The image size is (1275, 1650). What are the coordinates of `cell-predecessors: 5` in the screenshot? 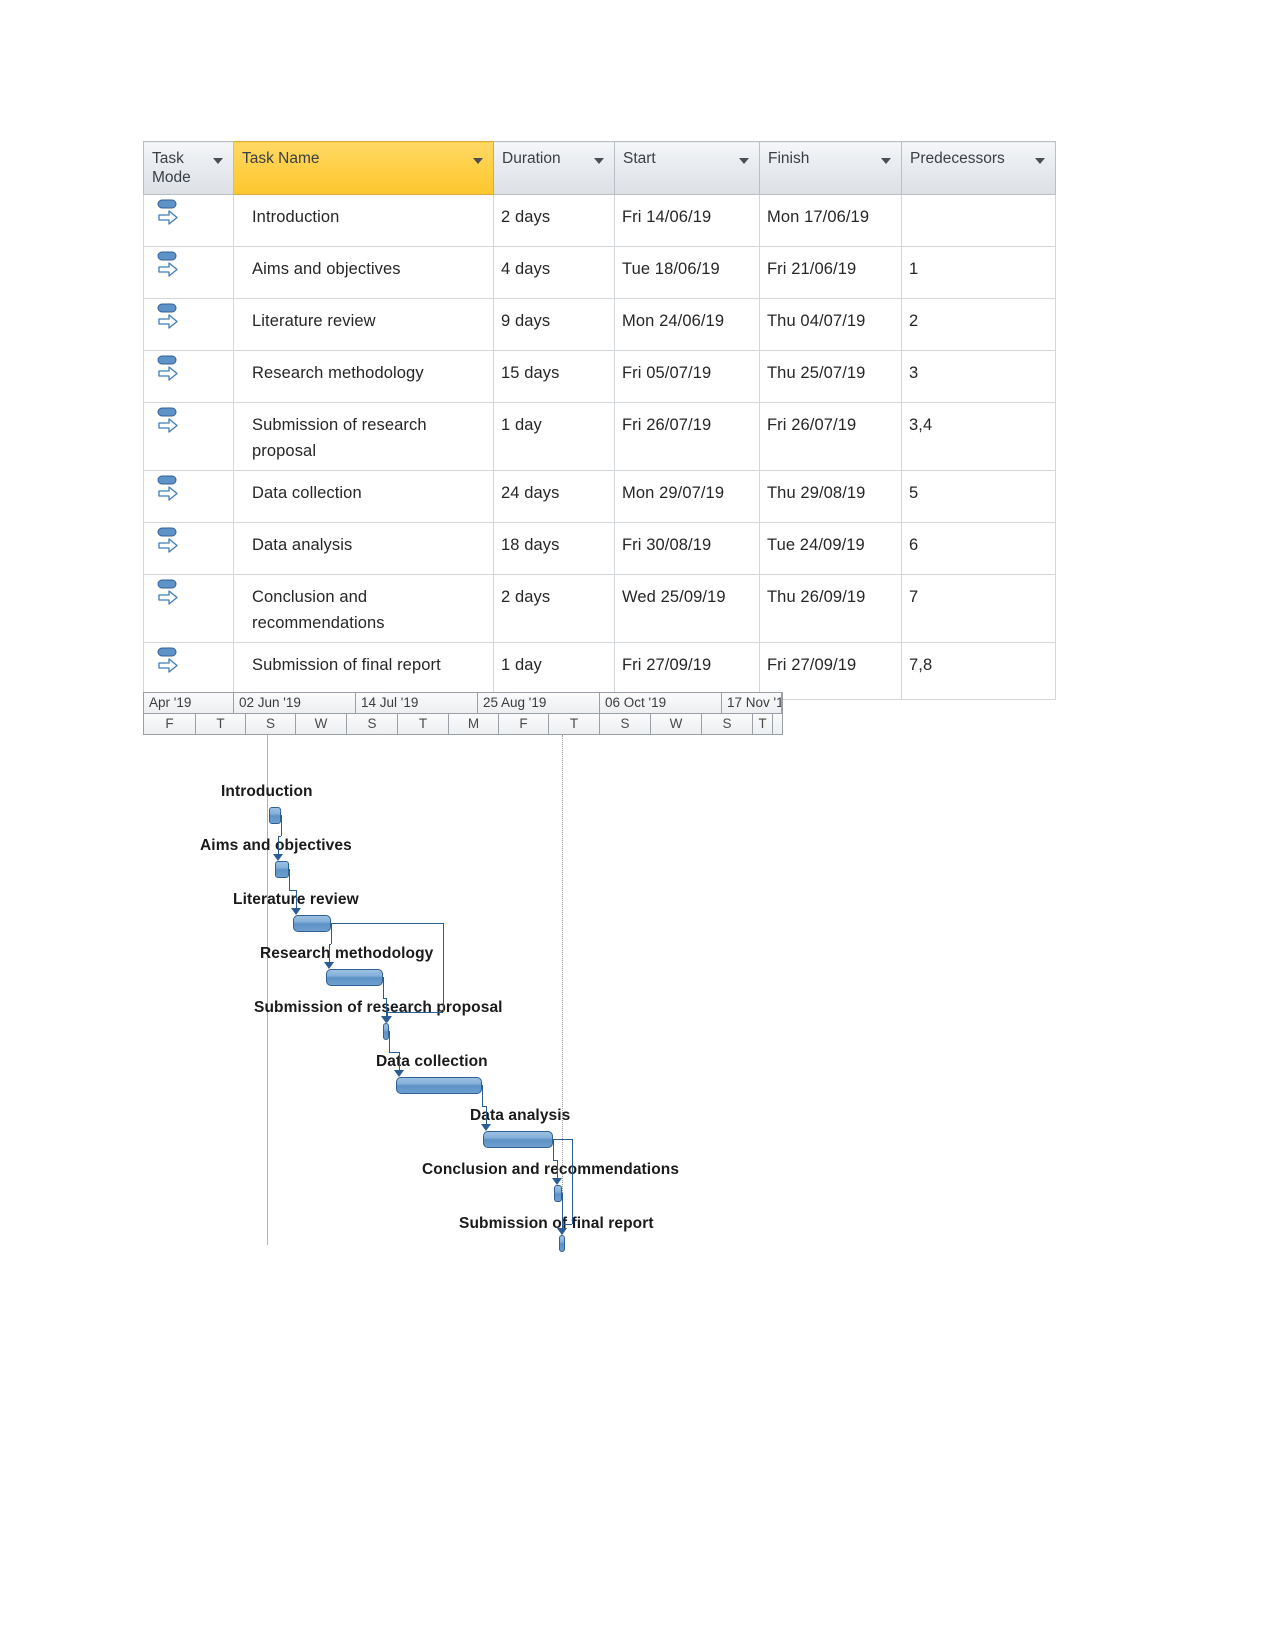 It's located at (978, 496).